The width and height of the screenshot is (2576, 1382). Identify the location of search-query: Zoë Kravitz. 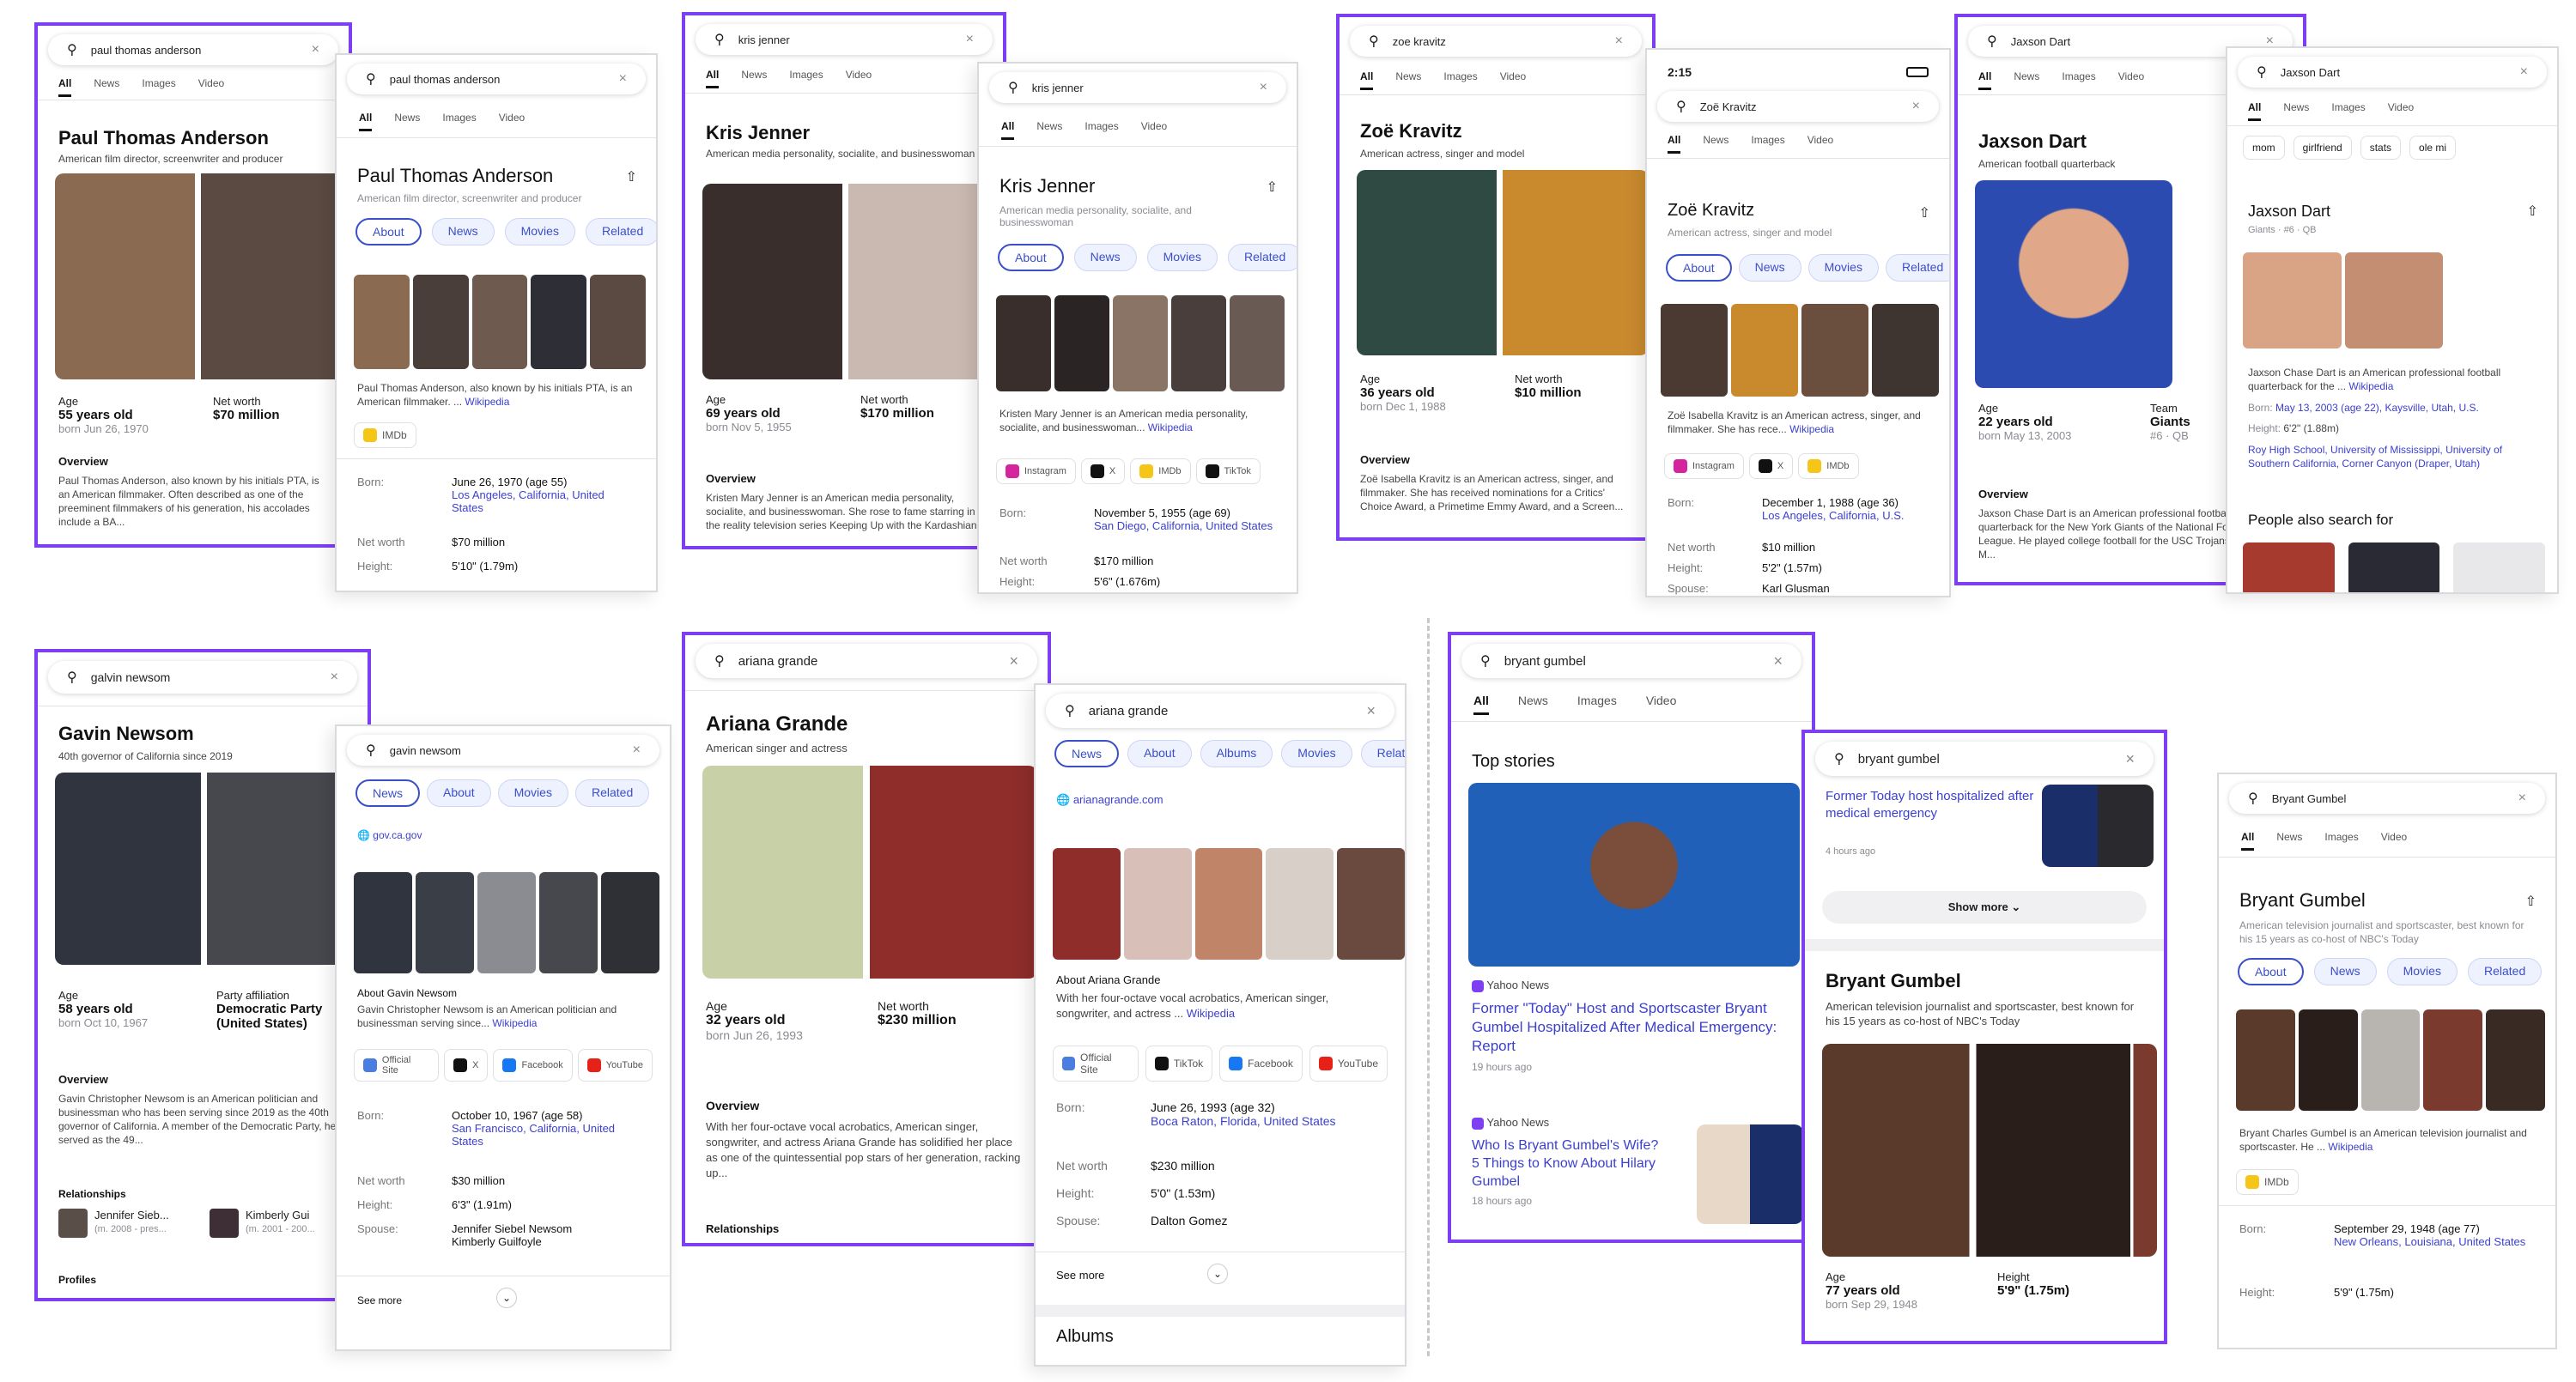
(1806, 106).